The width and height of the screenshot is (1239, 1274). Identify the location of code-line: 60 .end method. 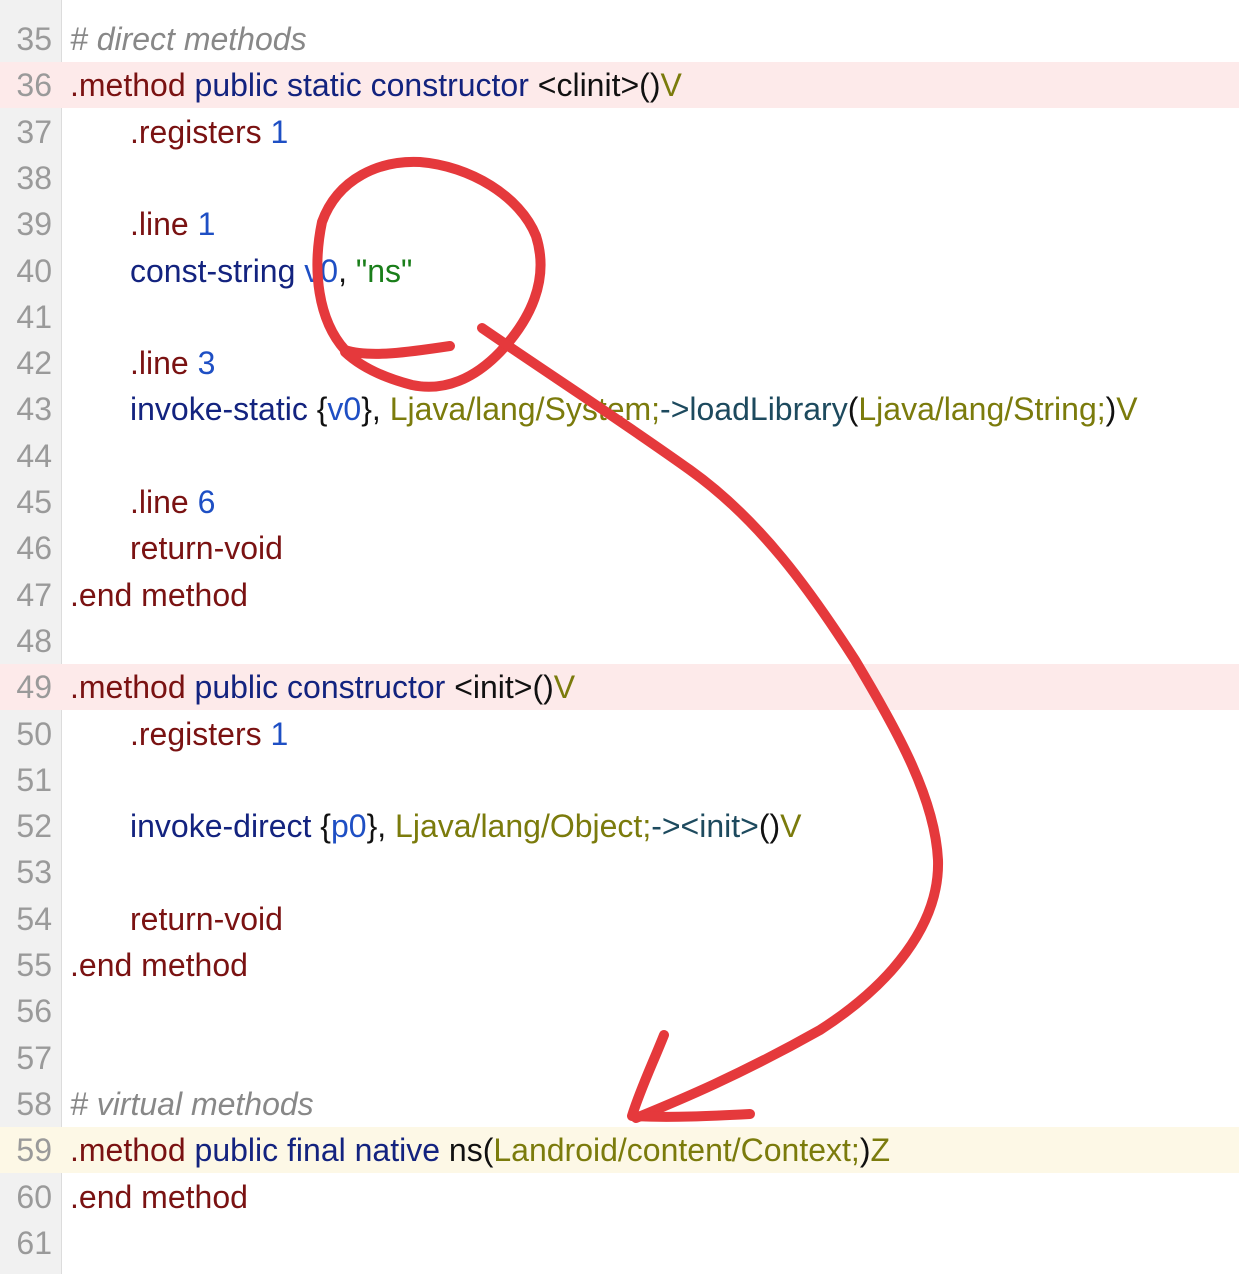
(619, 1197).